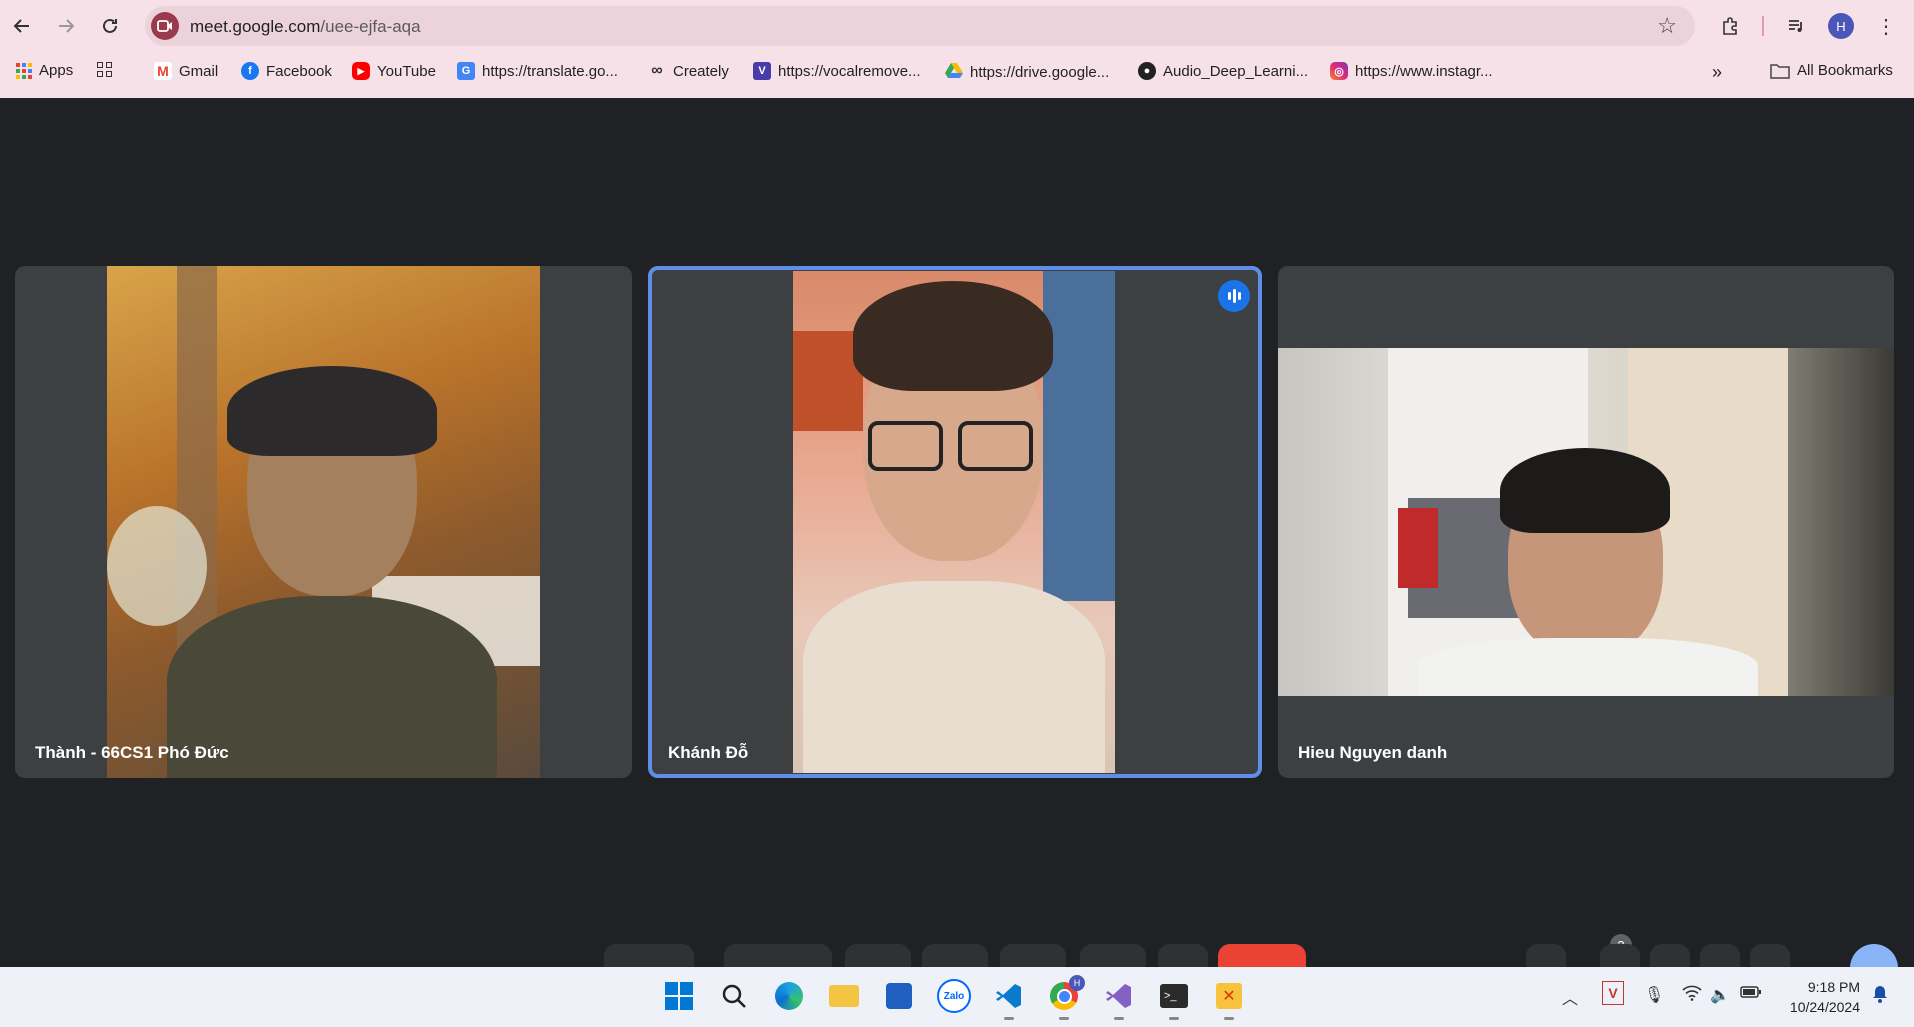 Image resolution: width=1914 pixels, height=1027 pixels. I want to click on bookmark-label: YouTube, so click(406, 71).